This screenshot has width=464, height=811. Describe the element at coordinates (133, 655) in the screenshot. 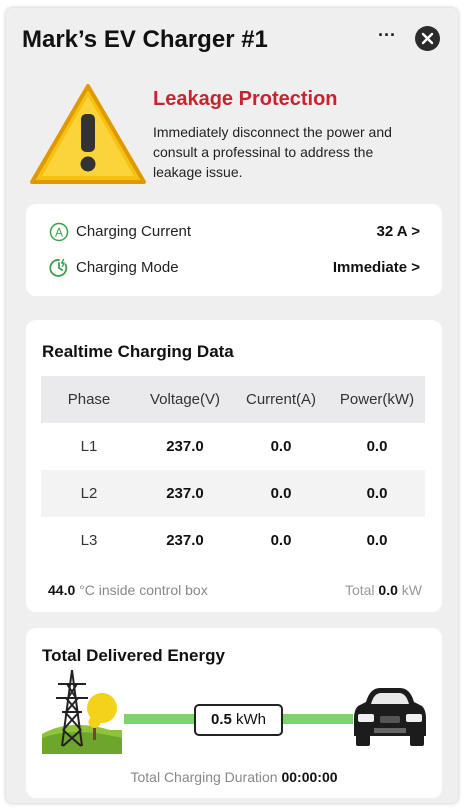

I see `energy-title: Total Delivered Energy` at that location.